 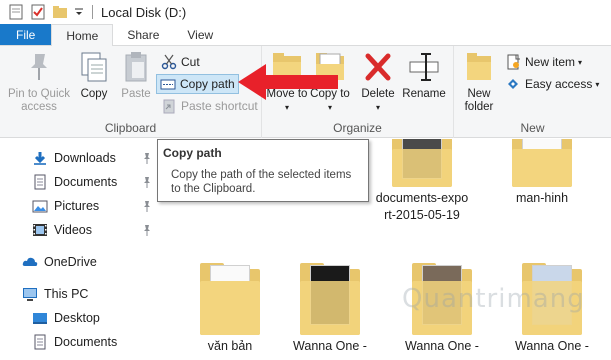 What do you see at coordinates (40, 318) in the screenshot?
I see `desktop-icon` at bounding box center [40, 318].